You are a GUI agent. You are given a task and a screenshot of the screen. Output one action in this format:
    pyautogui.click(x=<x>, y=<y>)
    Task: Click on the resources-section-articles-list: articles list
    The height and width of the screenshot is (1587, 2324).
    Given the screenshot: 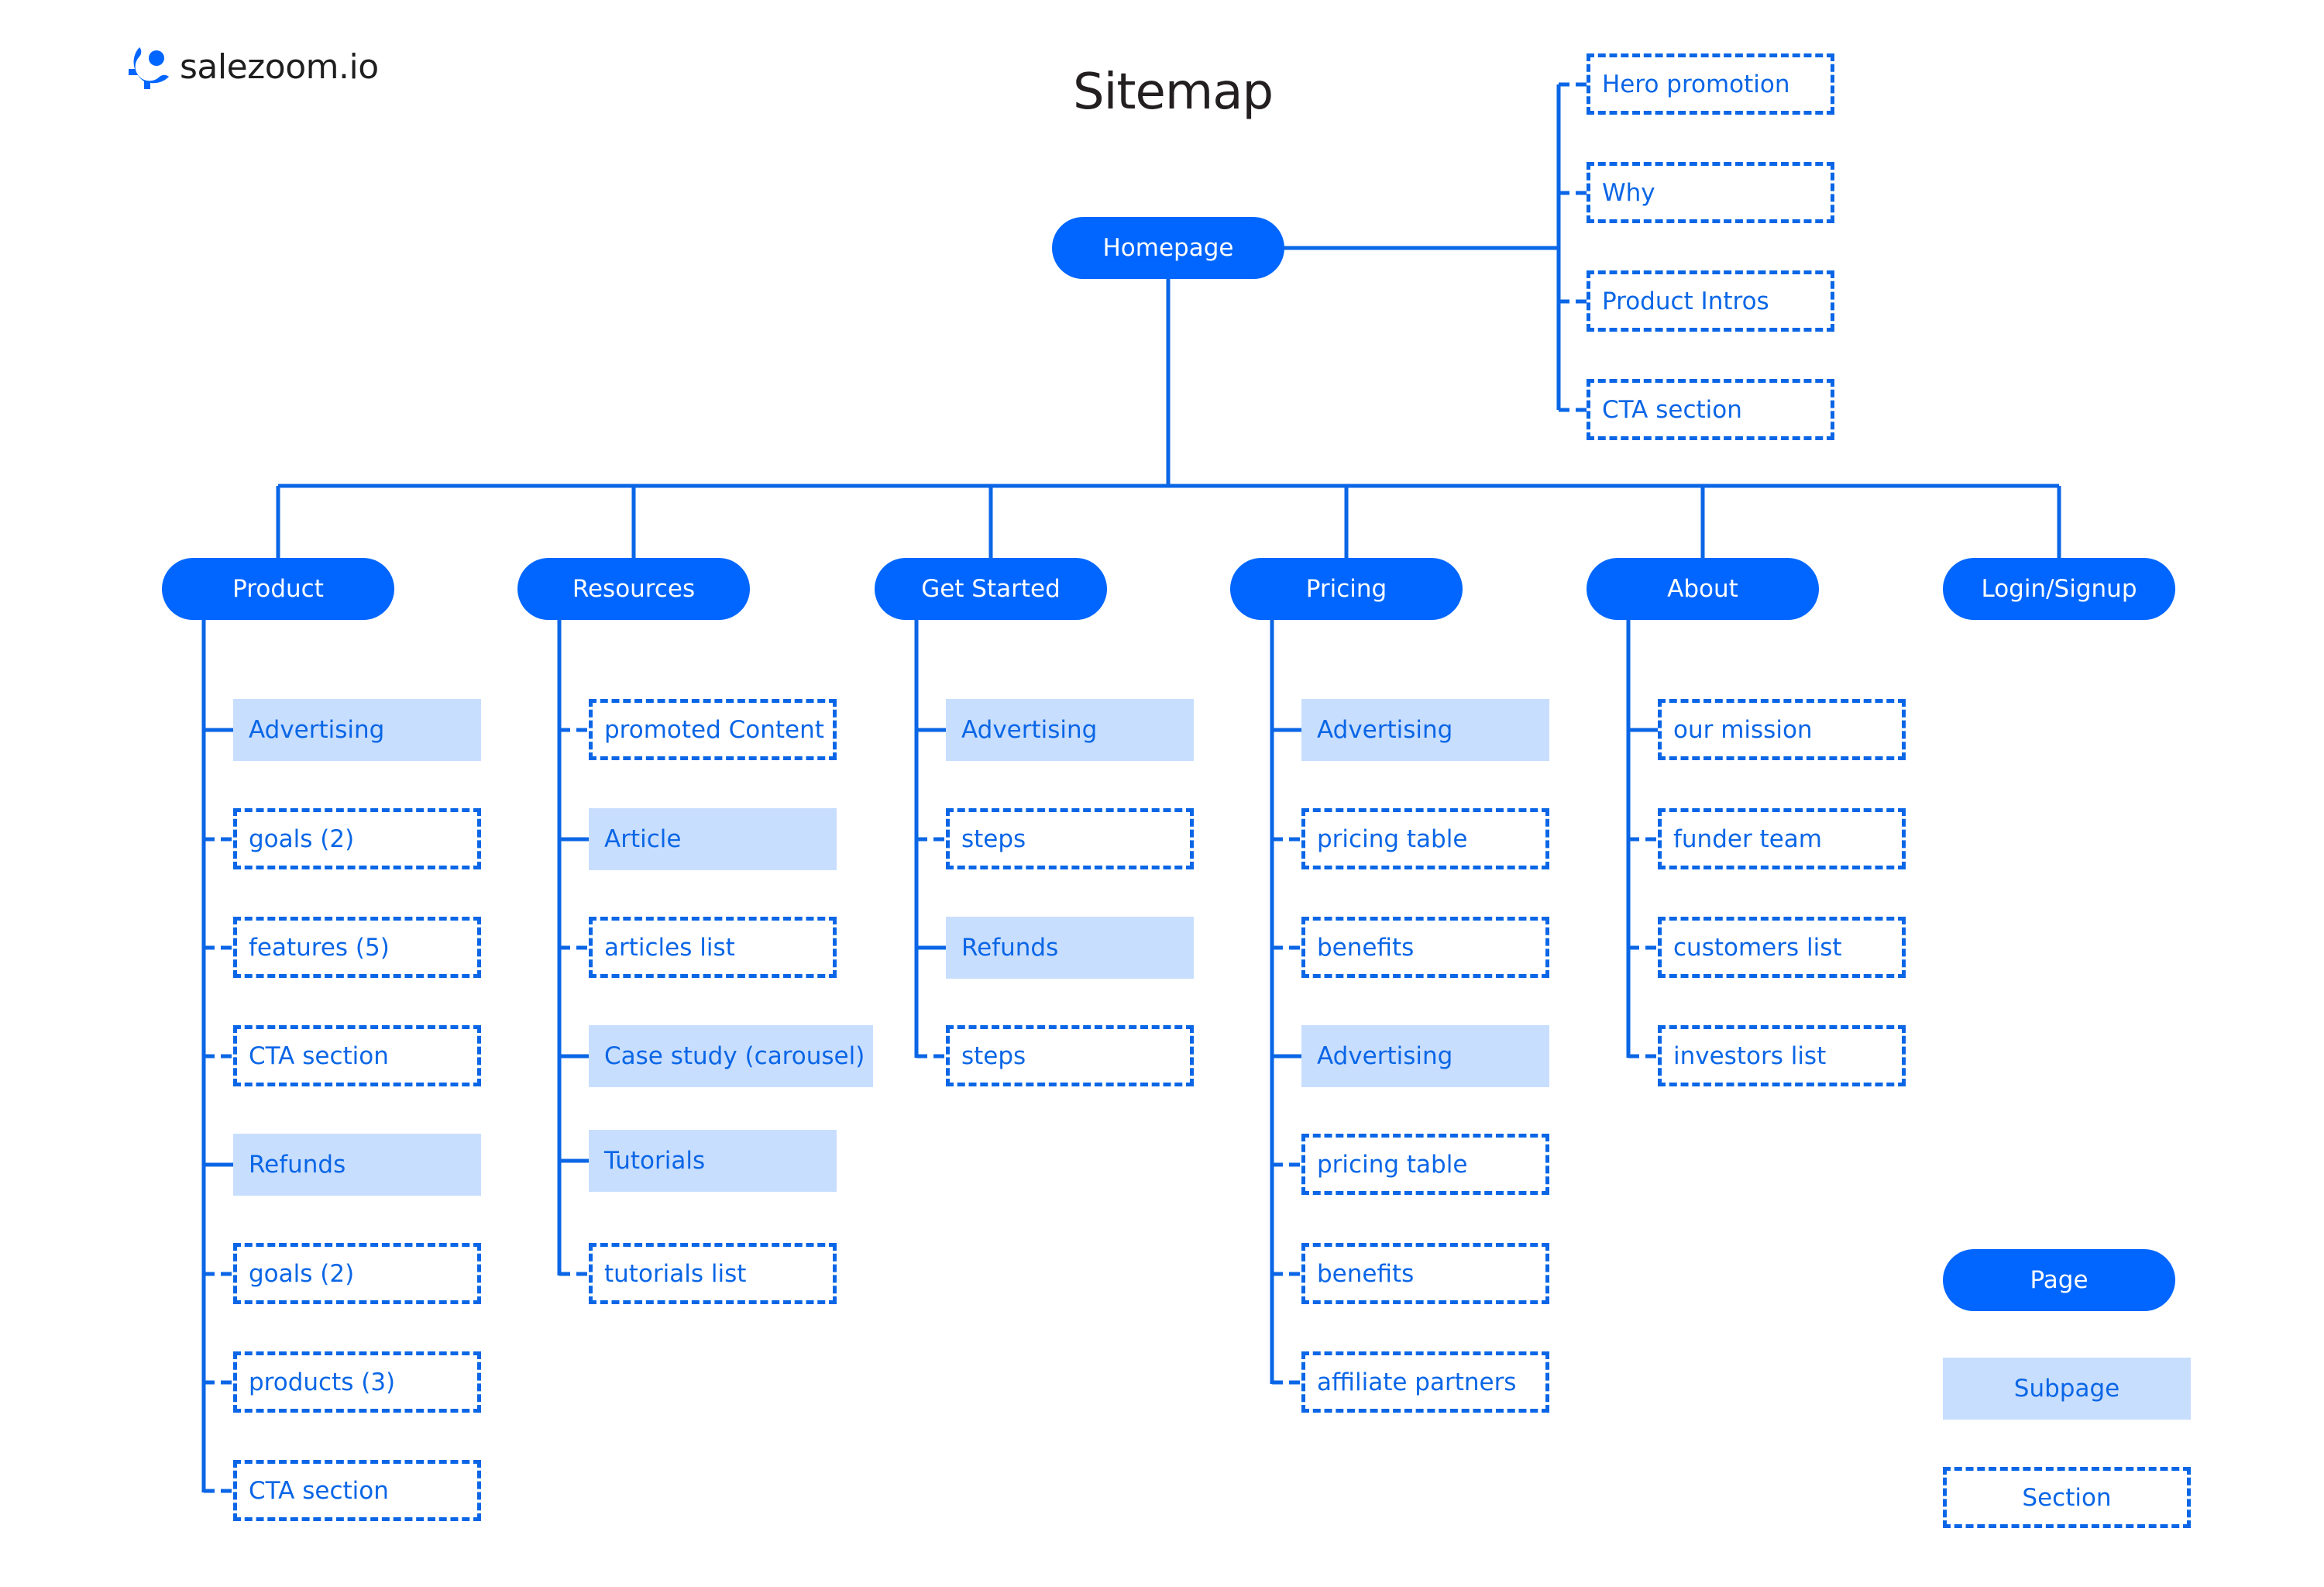 What is the action you would take?
    pyautogui.click(x=713, y=947)
    